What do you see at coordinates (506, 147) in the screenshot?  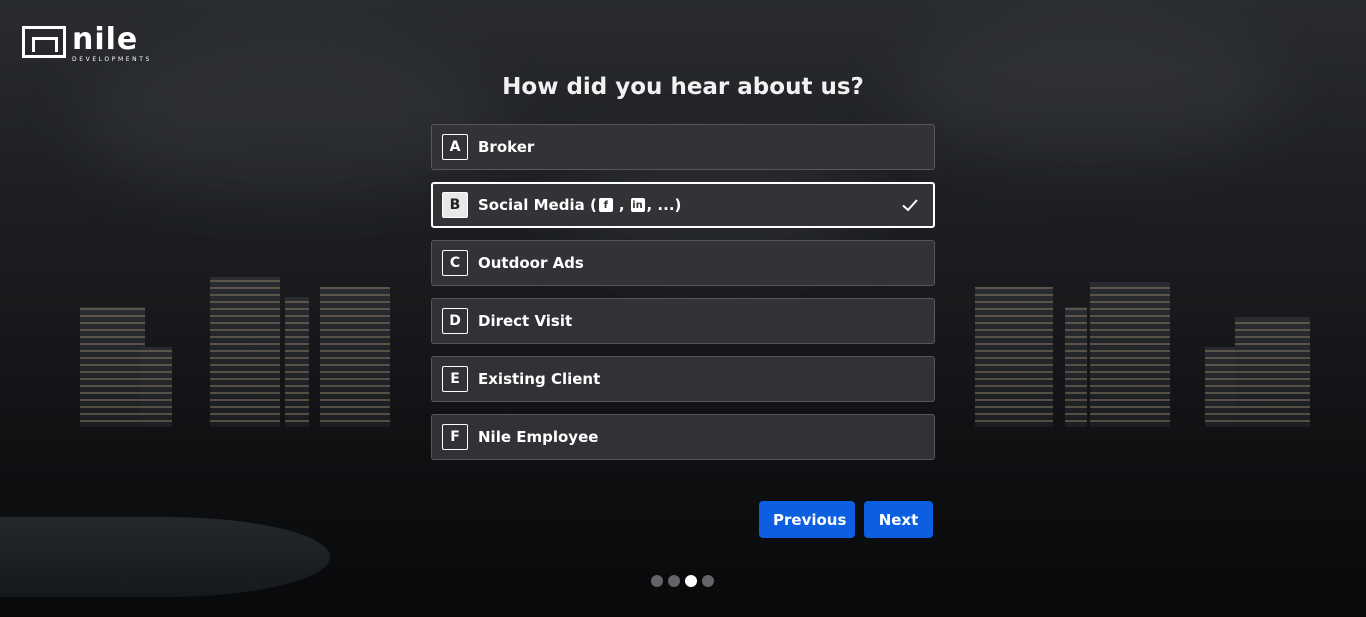 I see `option-label: Broker` at bounding box center [506, 147].